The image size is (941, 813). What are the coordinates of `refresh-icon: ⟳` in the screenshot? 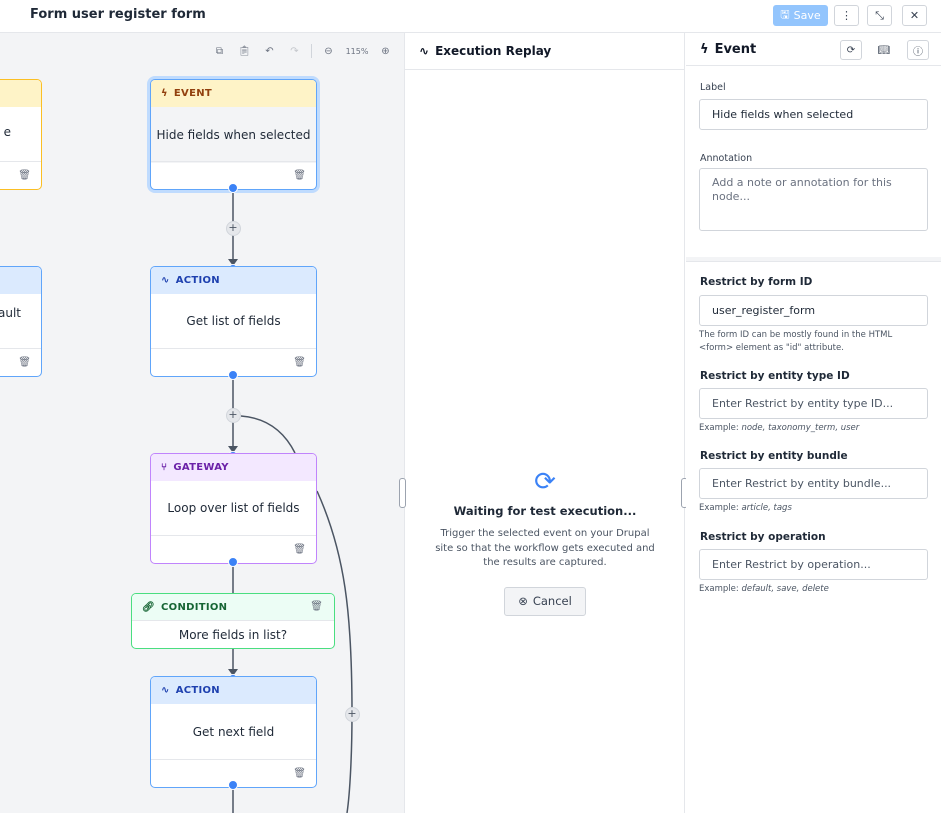 It's located at (851, 50).